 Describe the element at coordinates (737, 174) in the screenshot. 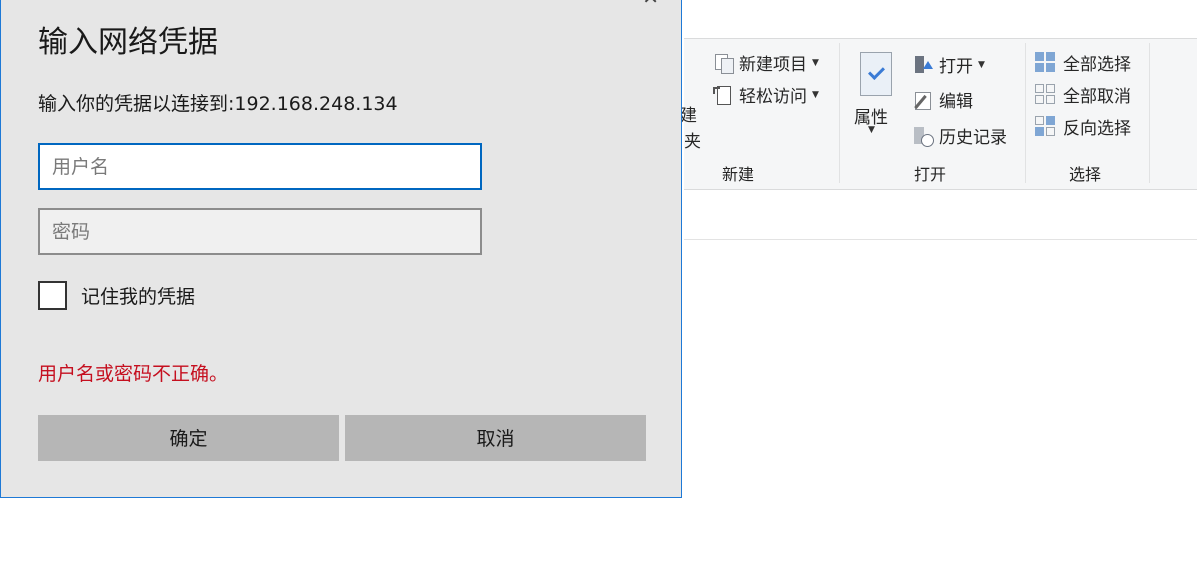

I see `group-label-new: 新建` at that location.